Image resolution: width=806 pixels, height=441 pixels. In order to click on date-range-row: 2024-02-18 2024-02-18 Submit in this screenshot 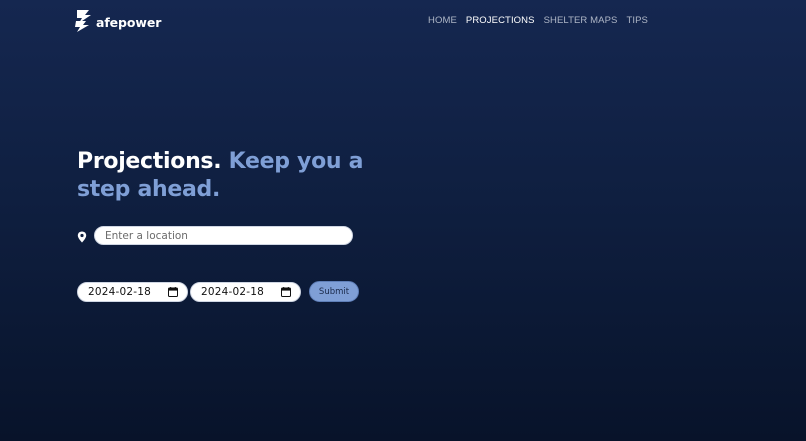, I will do `click(218, 291)`.